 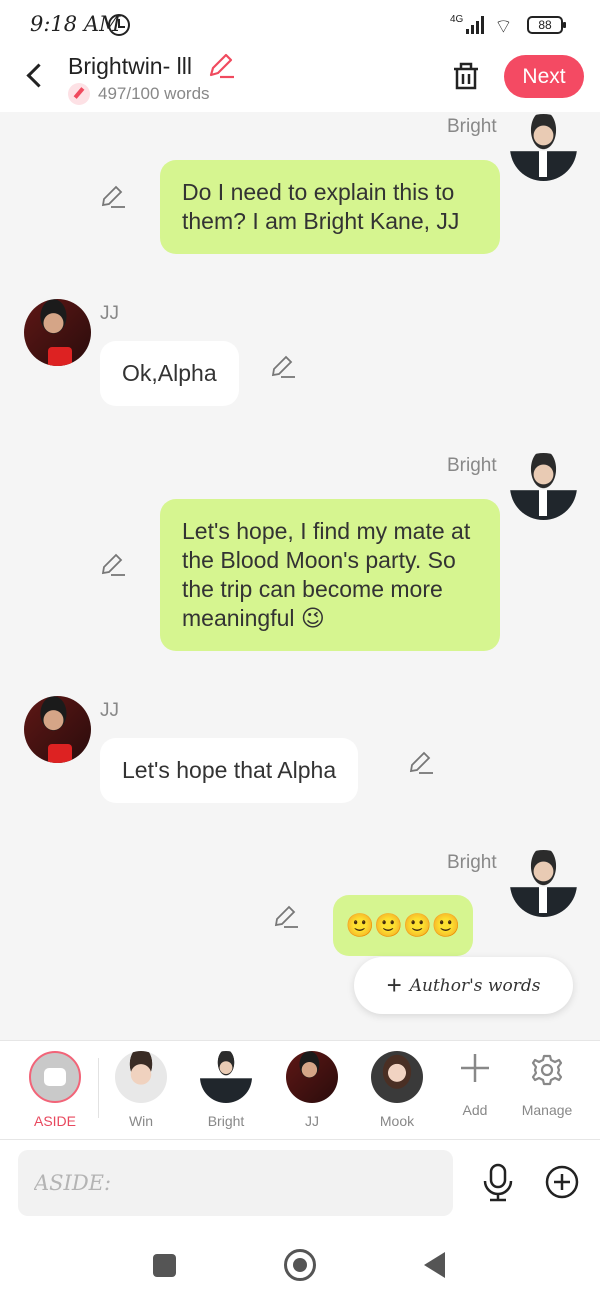 I want to click on alarm-icon, so click(x=119, y=25).